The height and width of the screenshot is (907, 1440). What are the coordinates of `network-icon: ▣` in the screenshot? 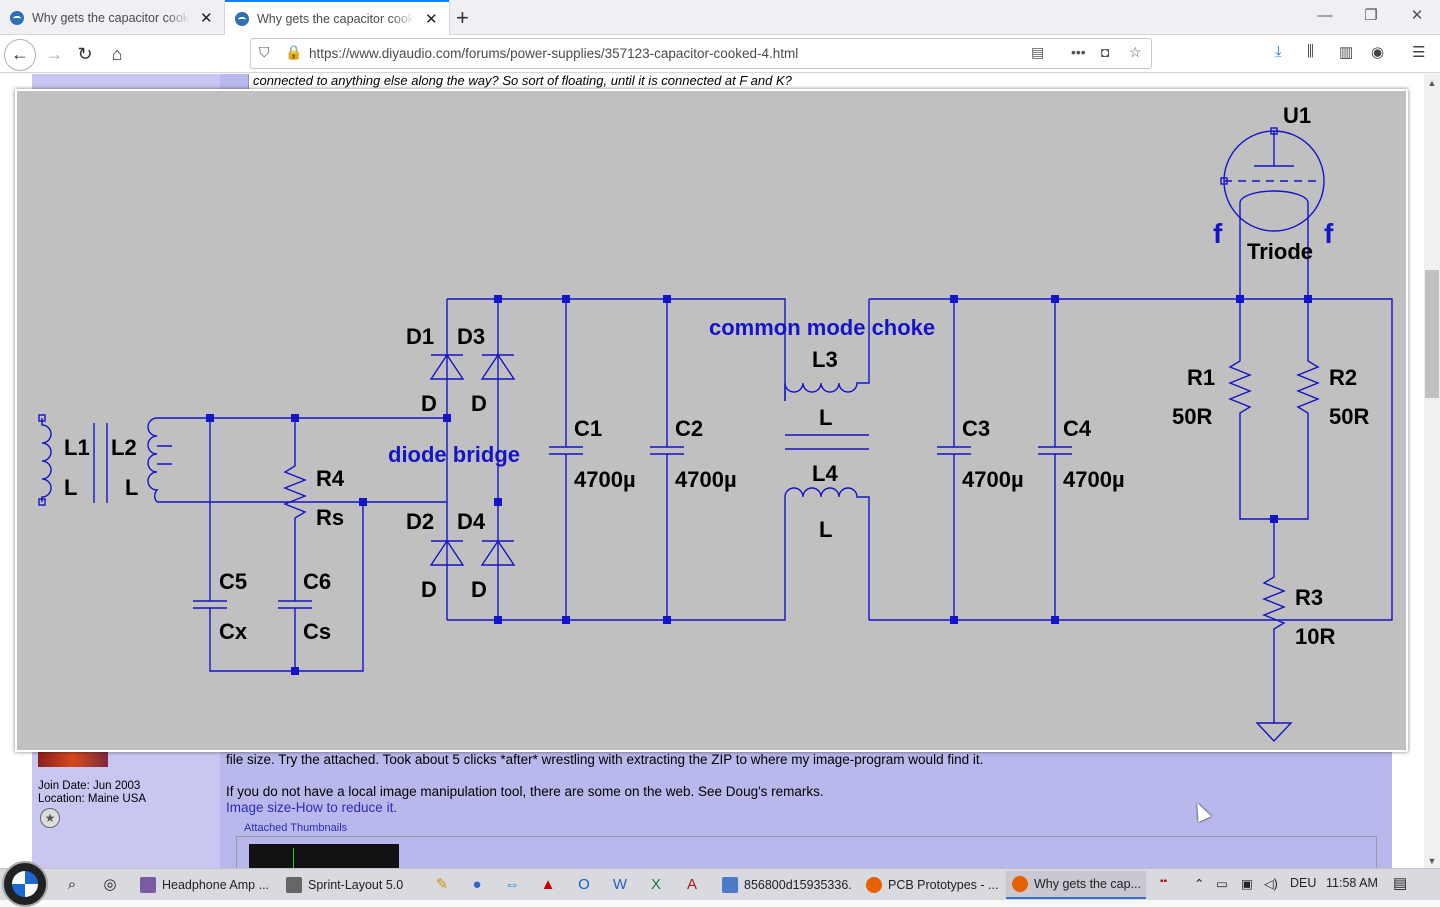 It's located at (1247, 883).